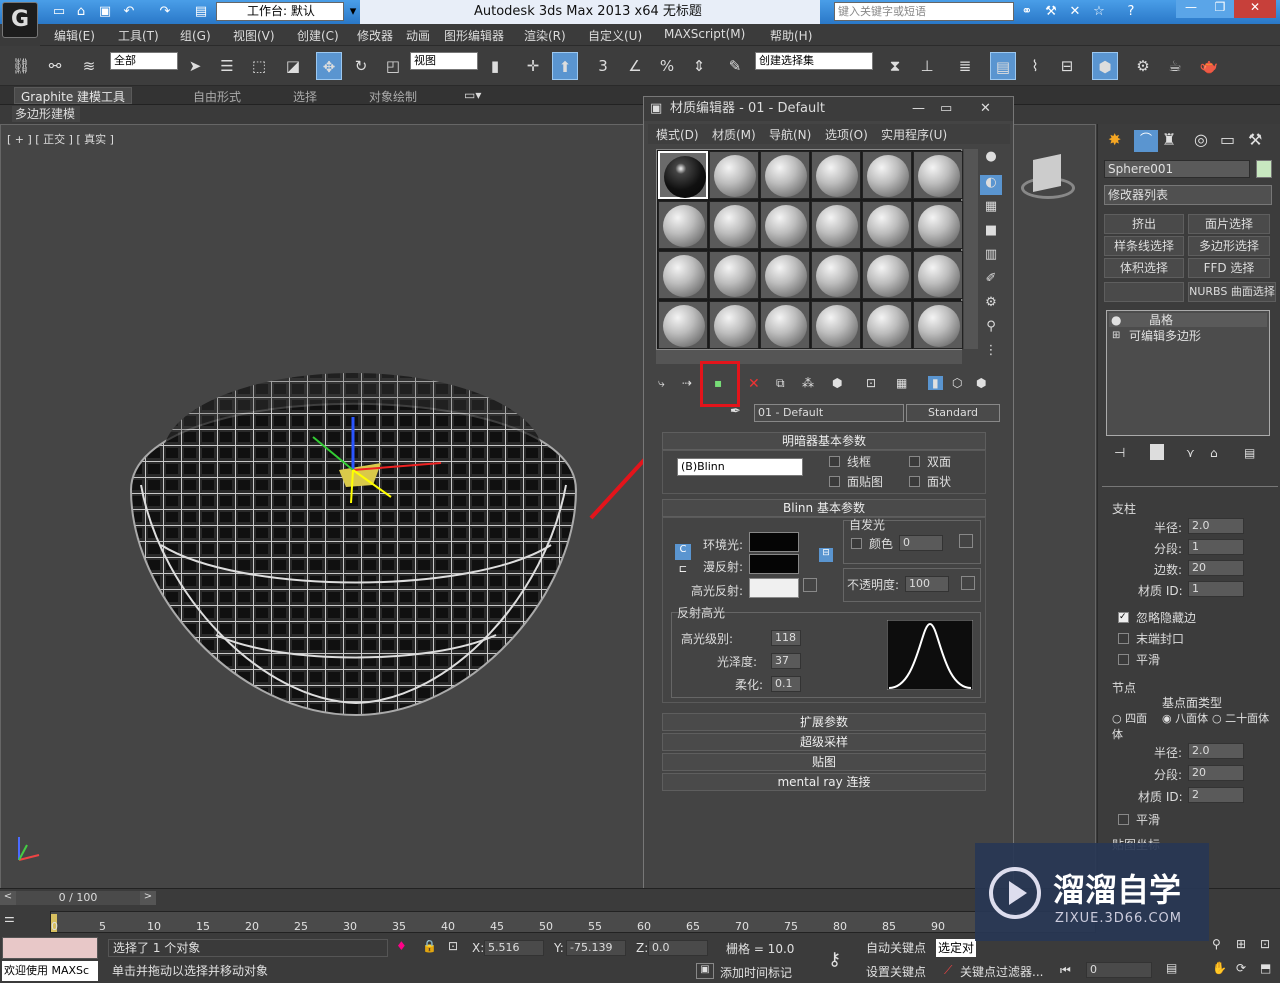 The image size is (1280, 983). What do you see at coordinates (474, 35) in the screenshot?
I see `menu-graph-editors: 图形编辑器` at bounding box center [474, 35].